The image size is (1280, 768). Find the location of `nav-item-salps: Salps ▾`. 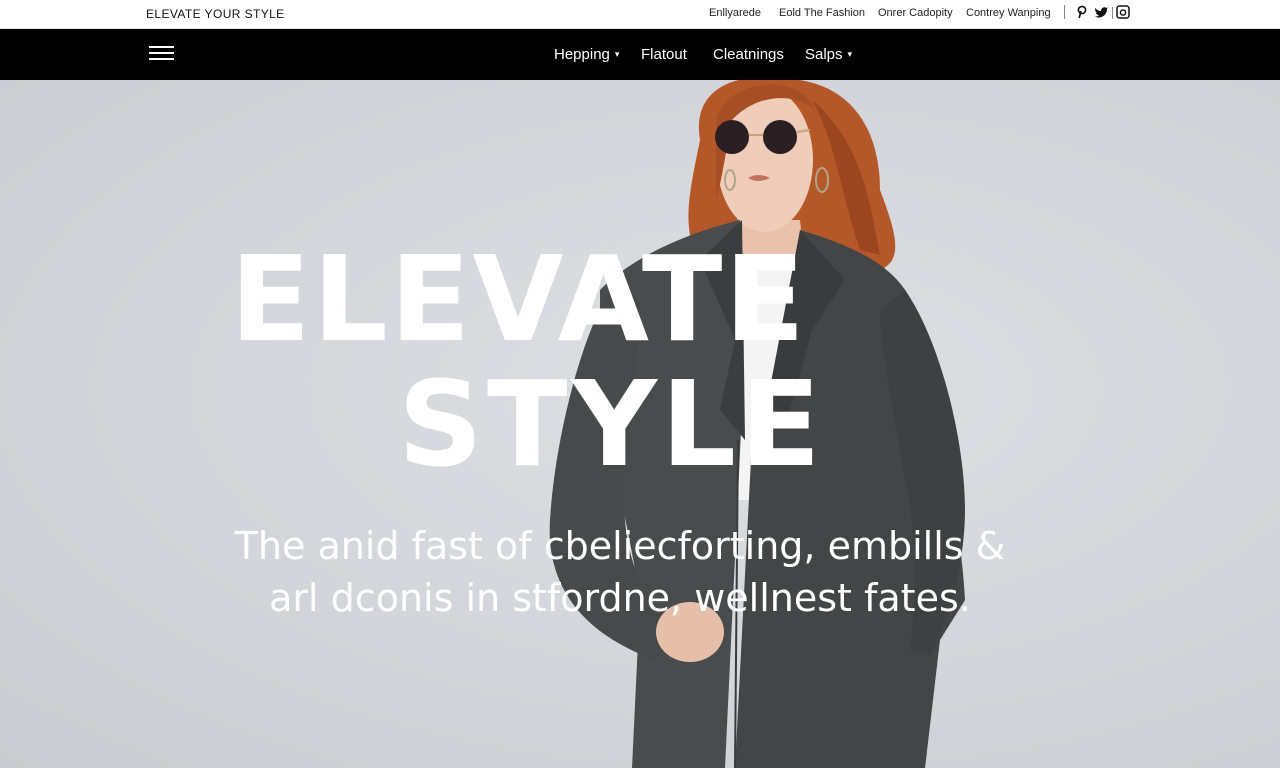

nav-item-salps: Salps ▾ is located at coordinates (828, 54).